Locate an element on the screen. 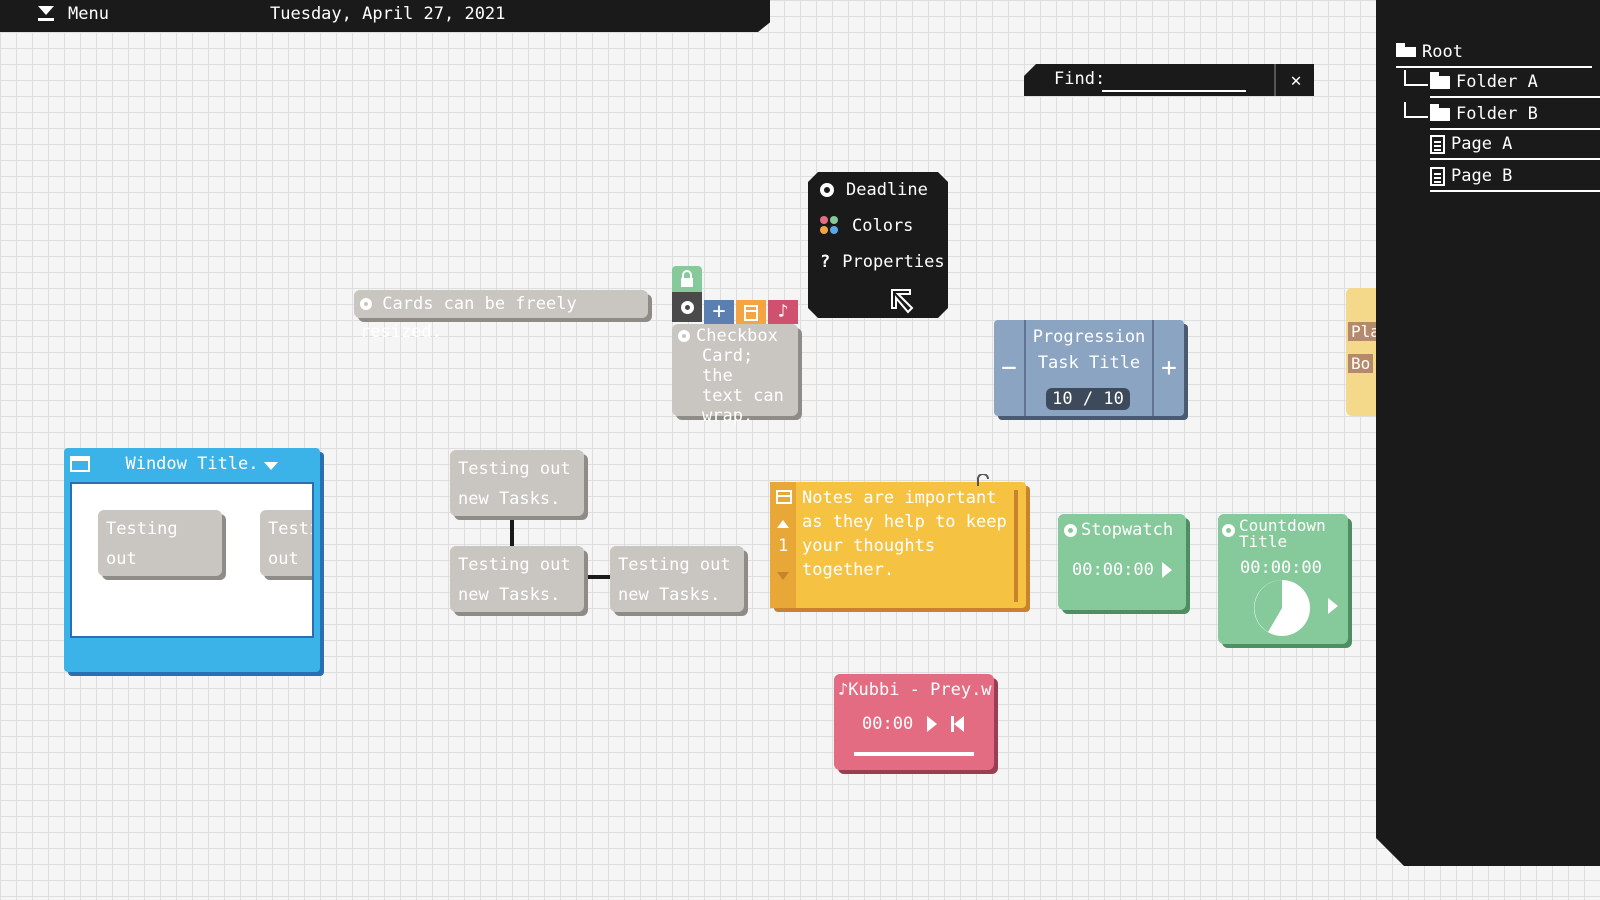  menu-item-label: Deadline is located at coordinates (887, 190).